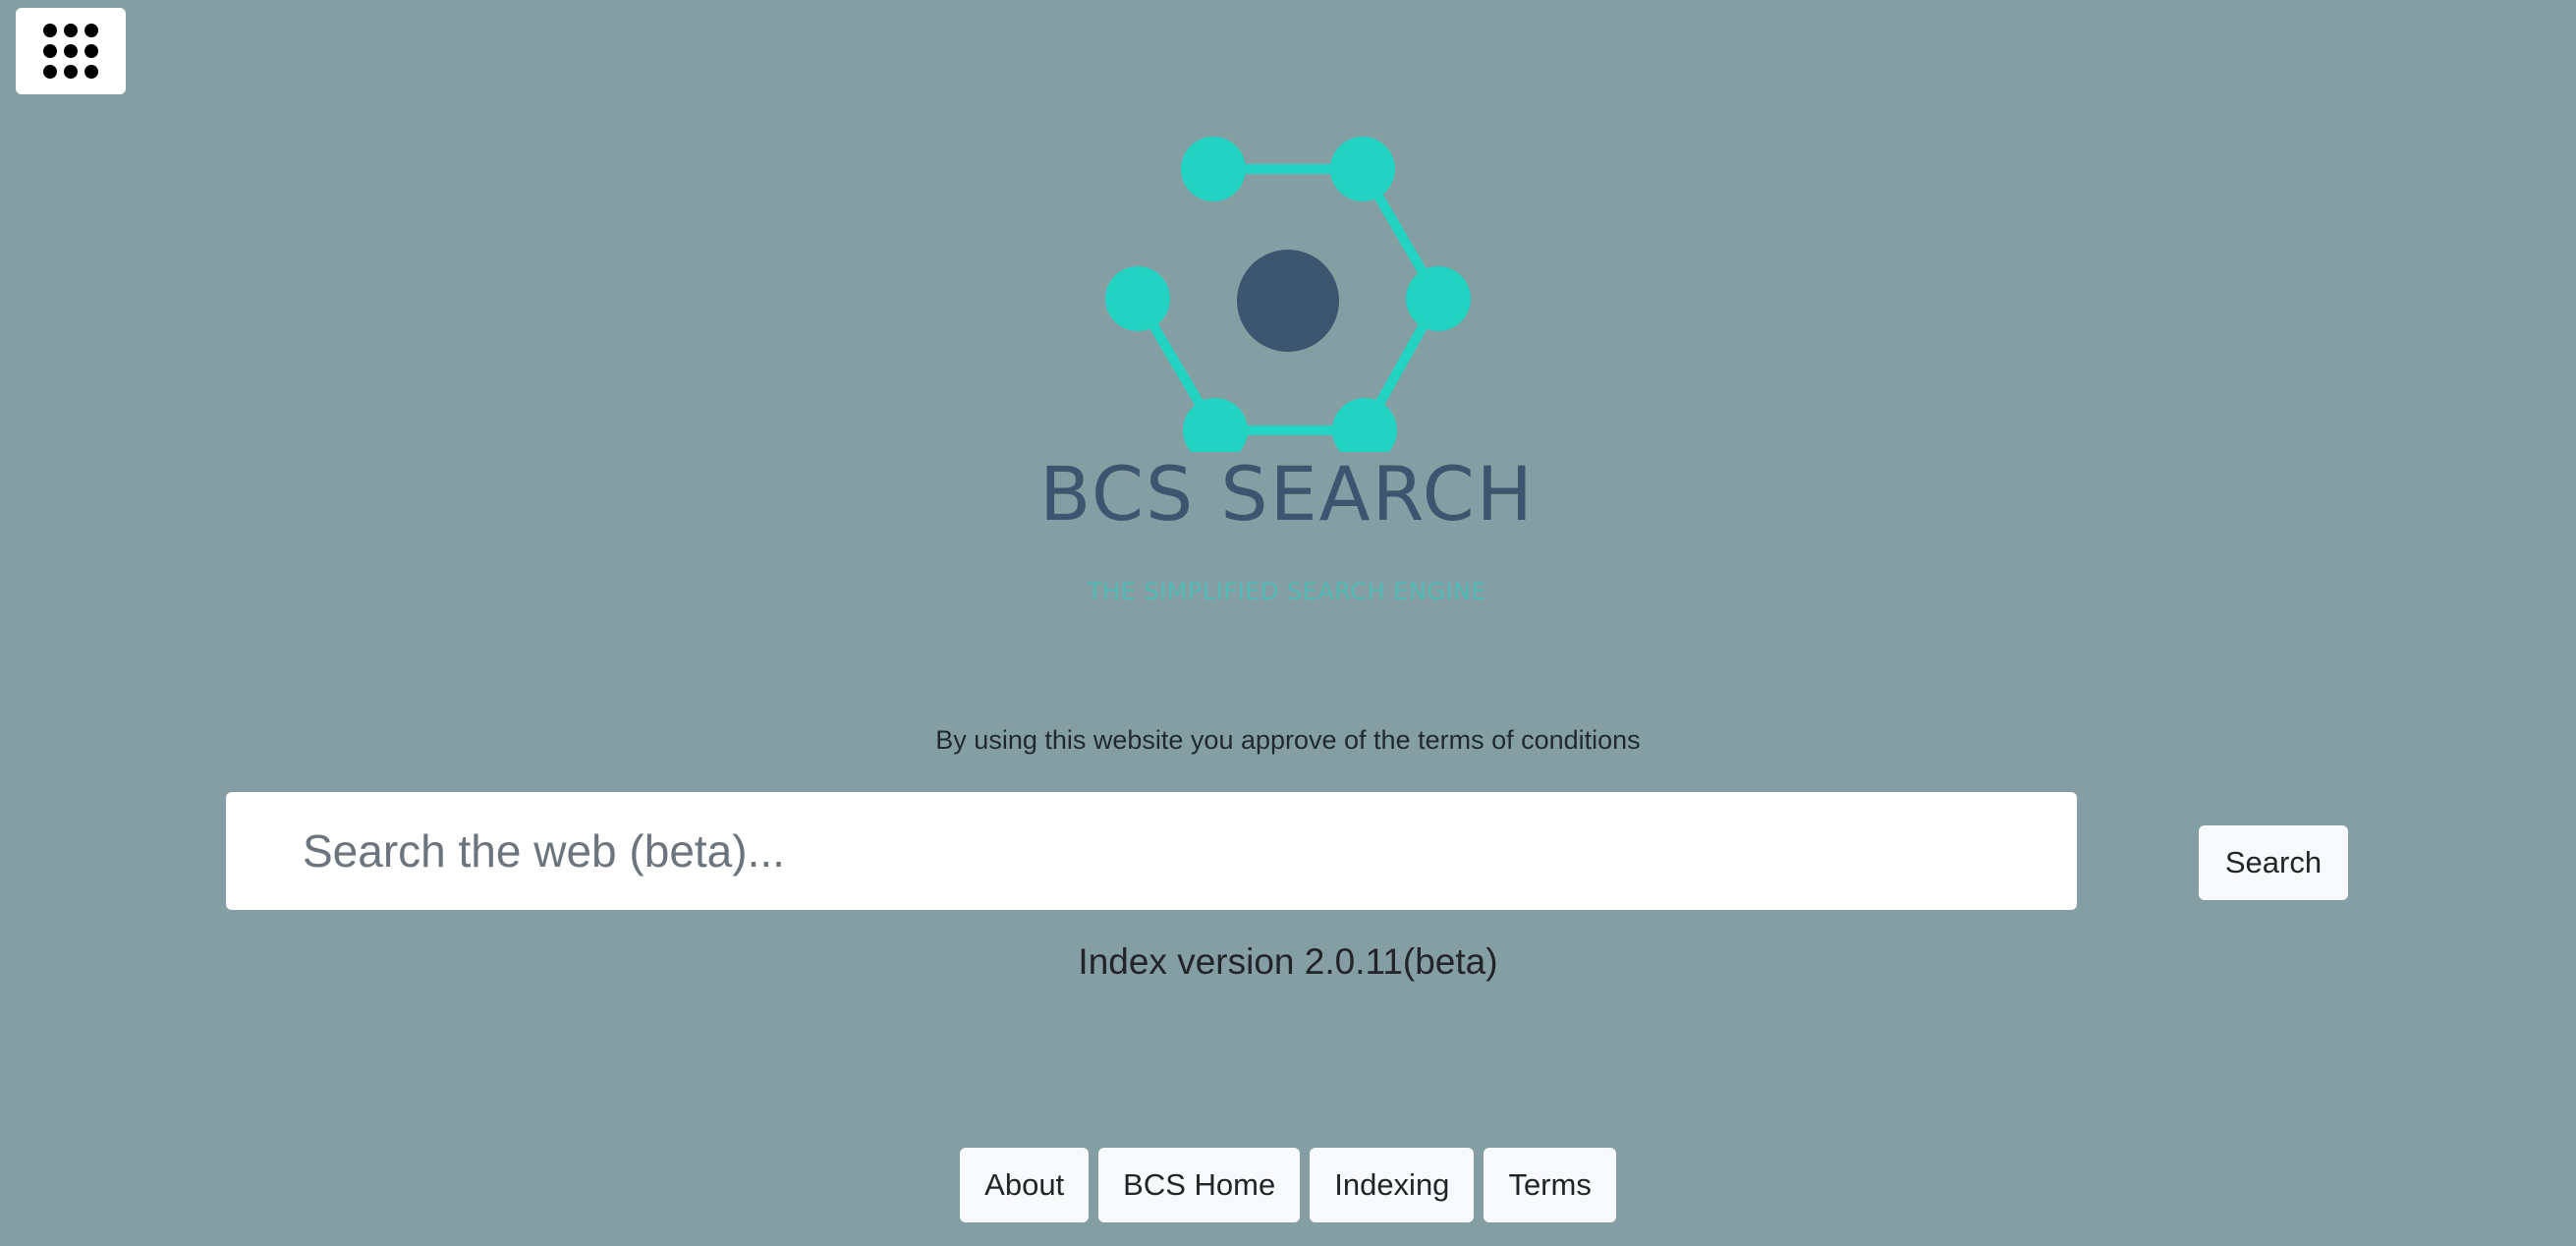 The image size is (2576, 1246). I want to click on hexagon-network-logo-icon, so click(1288, 294).